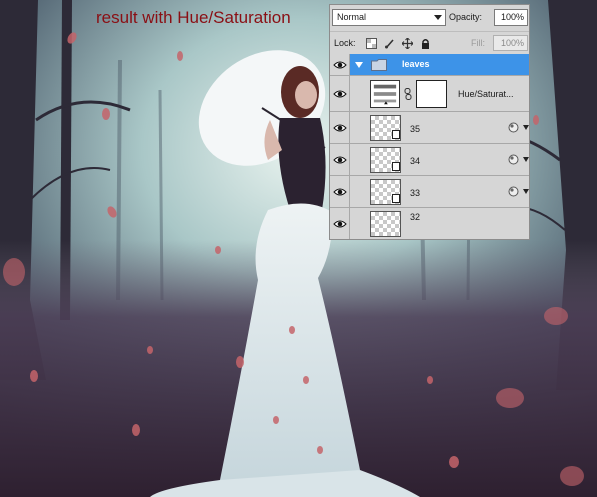  Describe the element at coordinates (345, 43) in the screenshot. I see `lock-label: Lock:` at that location.